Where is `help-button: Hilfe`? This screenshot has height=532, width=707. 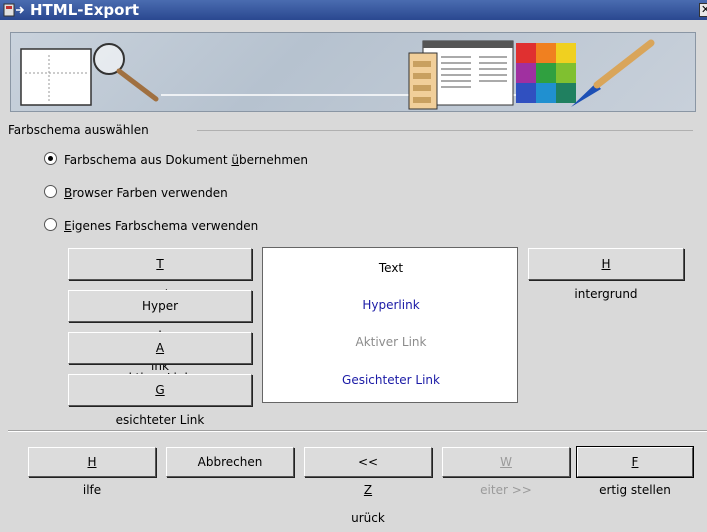
help-button: Hilfe is located at coordinates (92, 472).